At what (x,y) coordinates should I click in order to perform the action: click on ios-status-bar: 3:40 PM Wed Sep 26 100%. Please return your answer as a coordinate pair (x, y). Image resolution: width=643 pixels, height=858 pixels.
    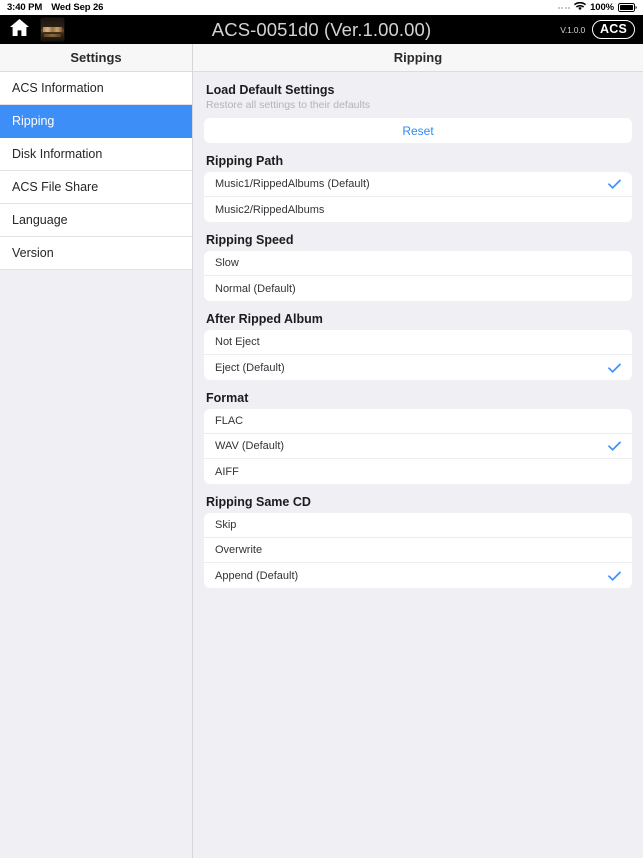
    Looking at the image, I should click on (321, 7).